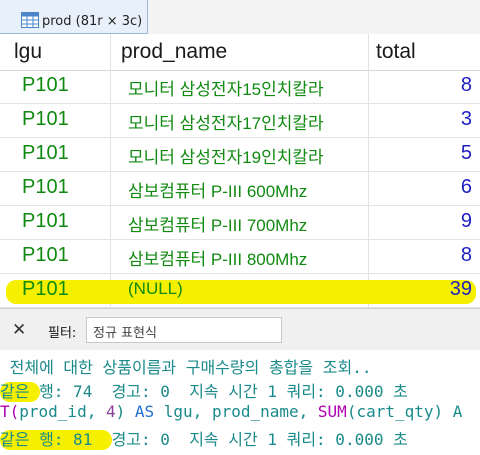 The image size is (480, 455). What do you see at coordinates (204, 391) in the screenshot?
I see `log-line: 같은 행: 74 경고: 0 지속 시간 1 쿼리: 0.000 초` at bounding box center [204, 391].